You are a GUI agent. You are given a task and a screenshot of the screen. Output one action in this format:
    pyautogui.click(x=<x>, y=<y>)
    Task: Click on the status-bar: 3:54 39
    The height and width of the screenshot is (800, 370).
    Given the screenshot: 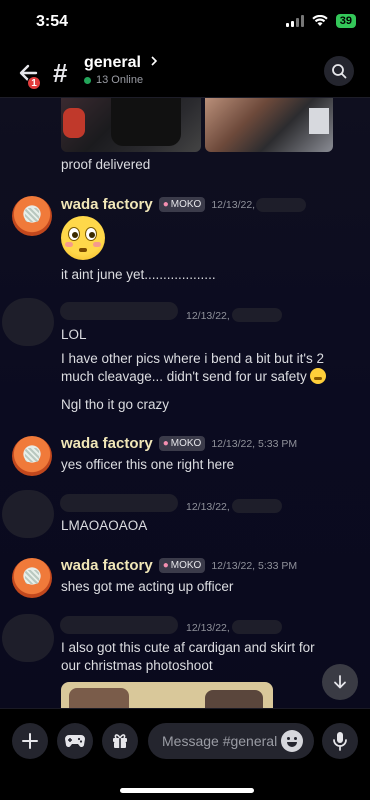 What is the action you would take?
    pyautogui.click(x=185, y=23)
    